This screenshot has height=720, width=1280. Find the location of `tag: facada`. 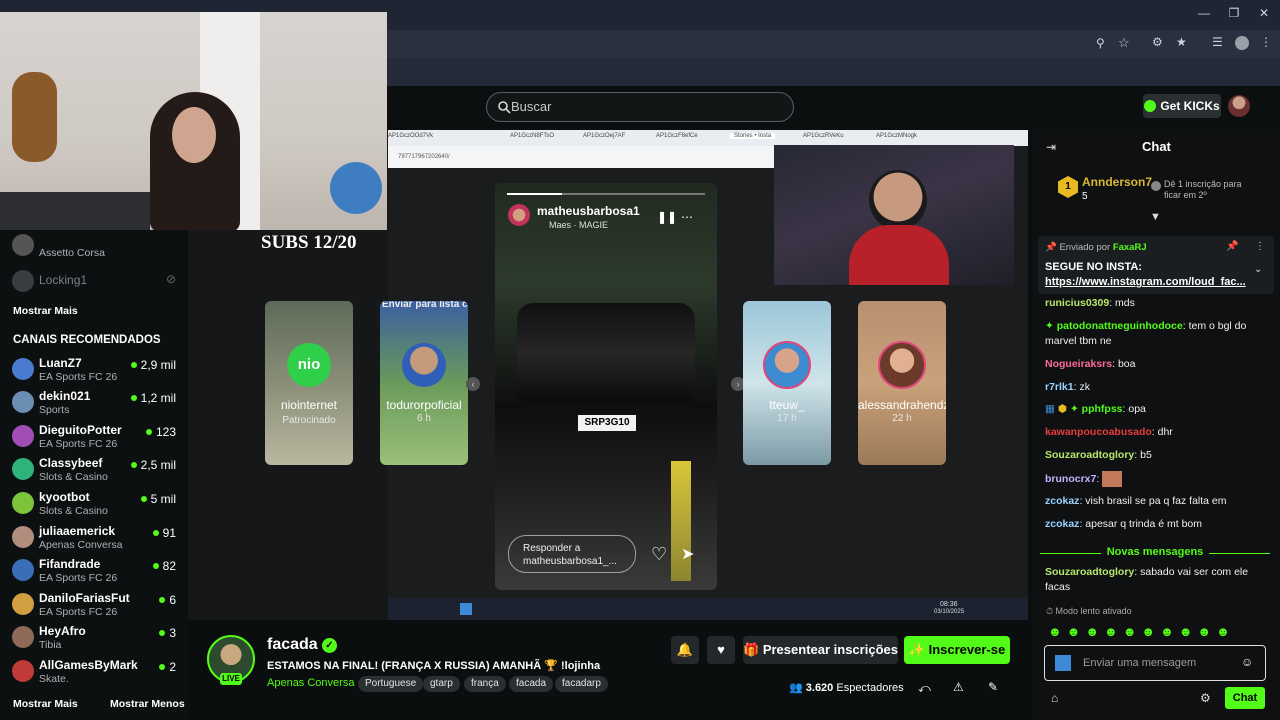

tag: facada is located at coordinates (531, 684).